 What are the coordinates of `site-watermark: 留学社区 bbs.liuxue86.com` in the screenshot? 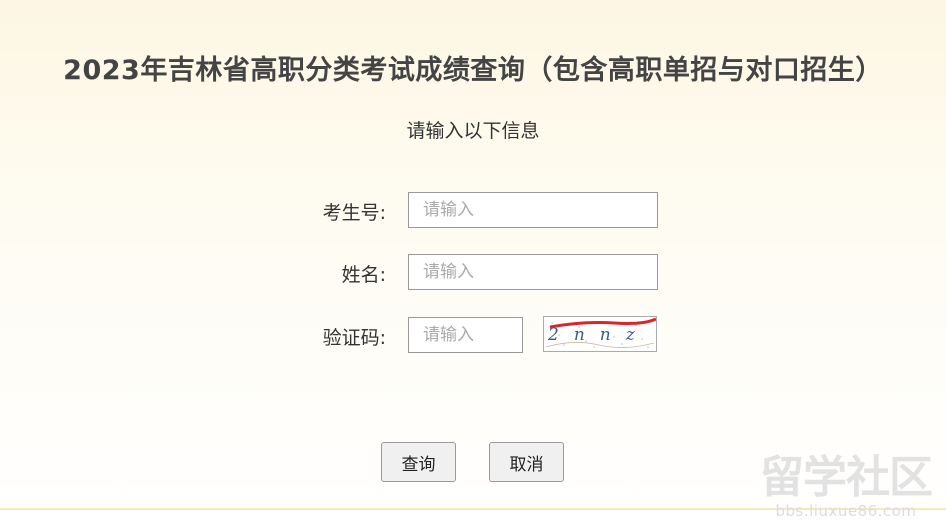 It's located at (846, 486).